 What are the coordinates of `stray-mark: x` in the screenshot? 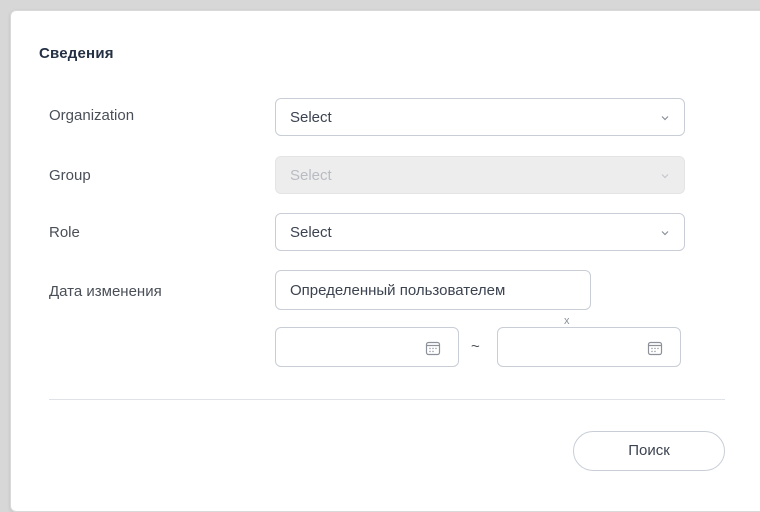 It's located at (567, 321).